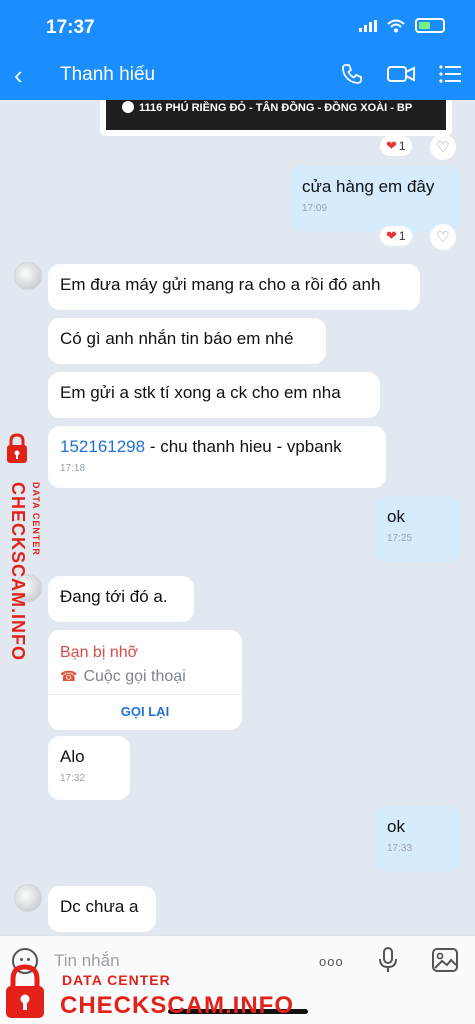 The height and width of the screenshot is (1024, 475). Describe the element at coordinates (401, 74) in the screenshot. I see `video-icon` at that location.